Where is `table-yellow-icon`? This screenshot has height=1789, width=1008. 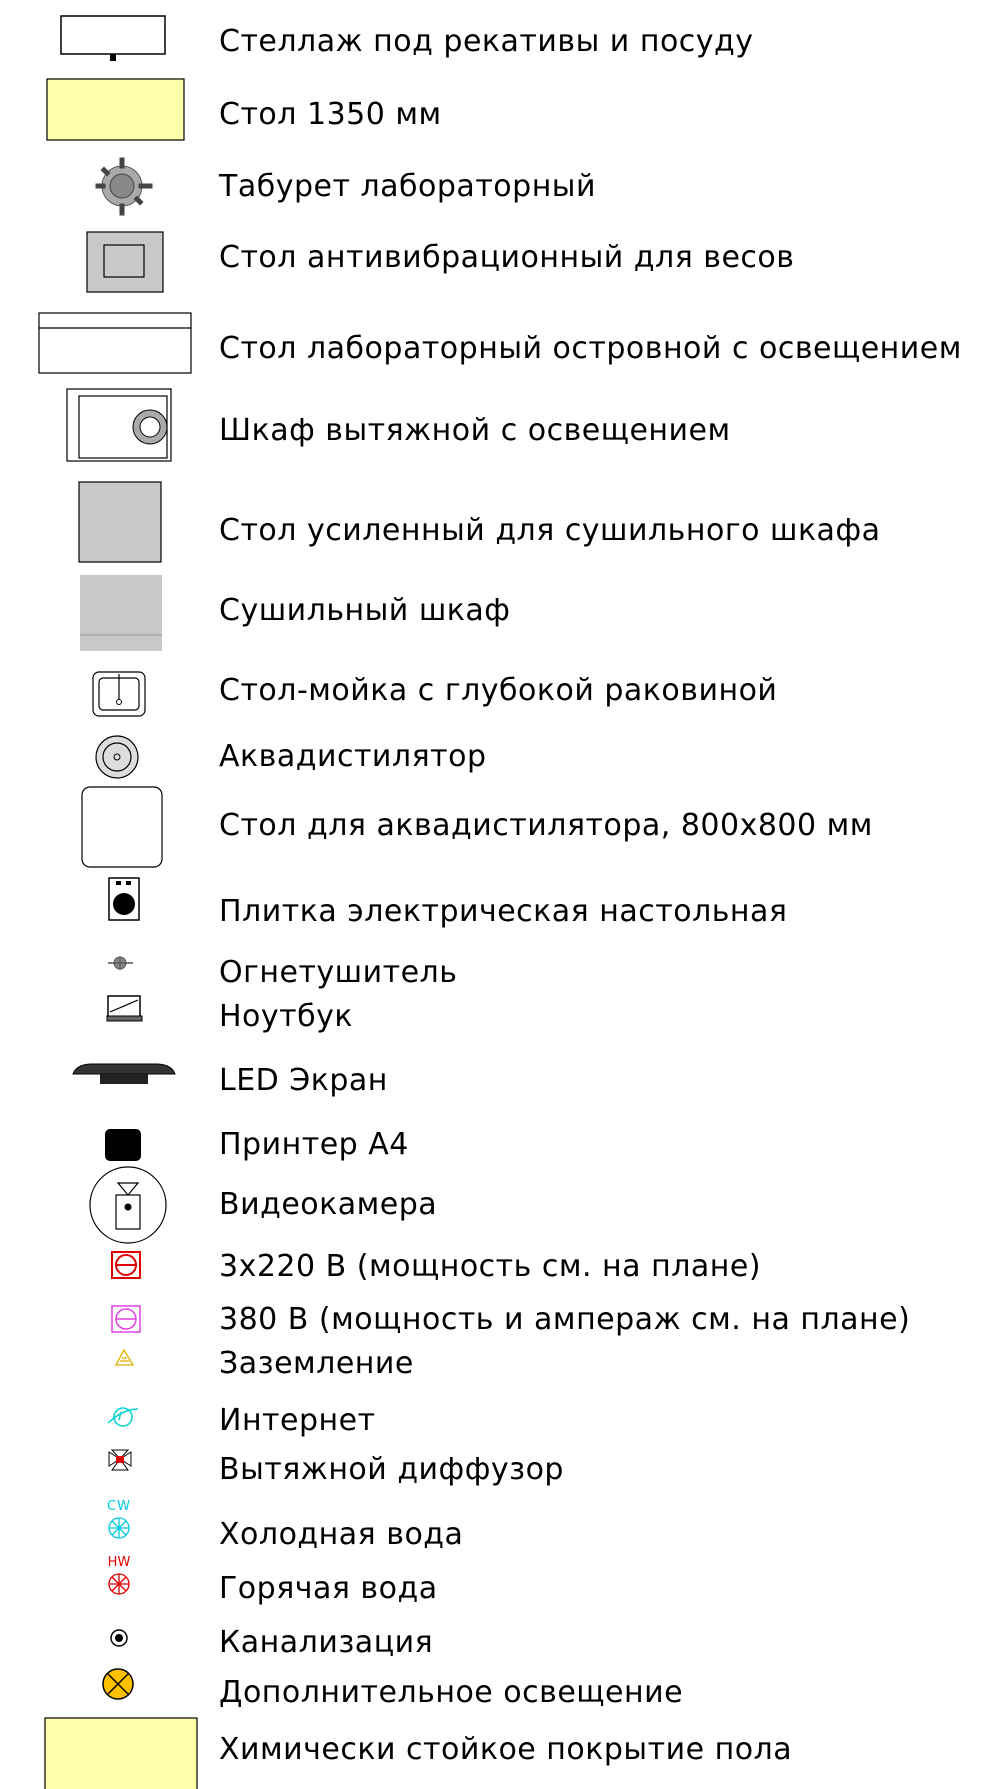 table-yellow-icon is located at coordinates (116, 110).